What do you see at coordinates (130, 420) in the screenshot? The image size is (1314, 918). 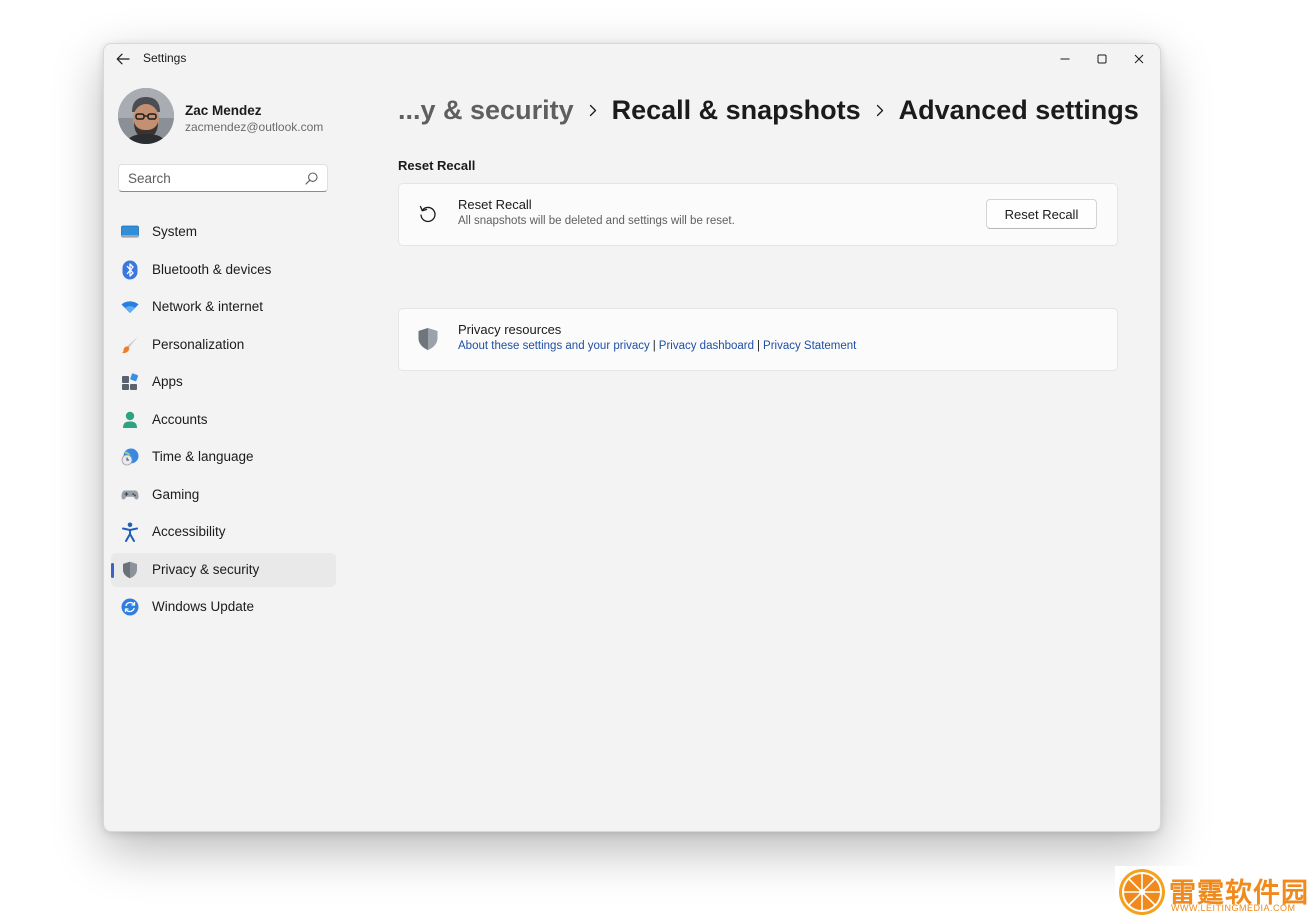 I see `accounts-icon` at bounding box center [130, 420].